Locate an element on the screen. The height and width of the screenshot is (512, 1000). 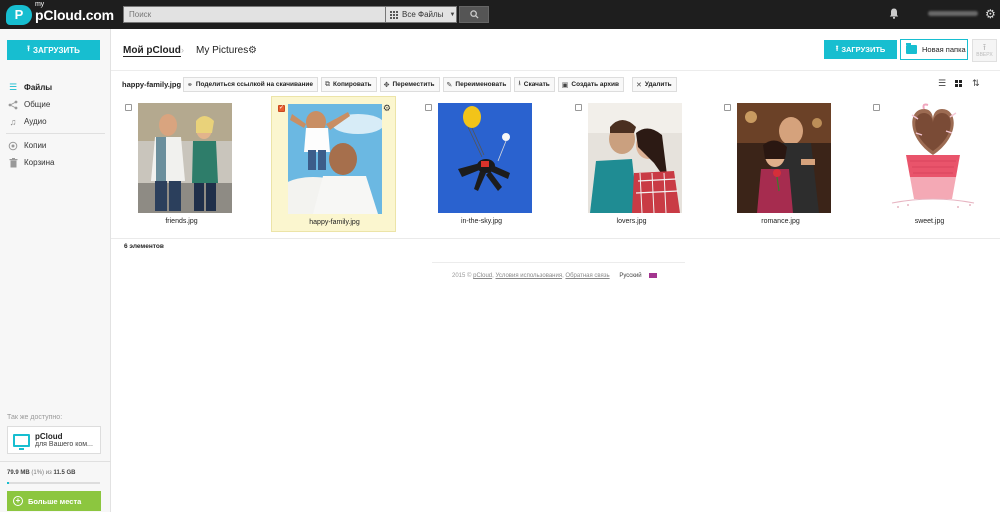
pcloud-logo: P my pCloud.com is located at coordinates (60, 12).